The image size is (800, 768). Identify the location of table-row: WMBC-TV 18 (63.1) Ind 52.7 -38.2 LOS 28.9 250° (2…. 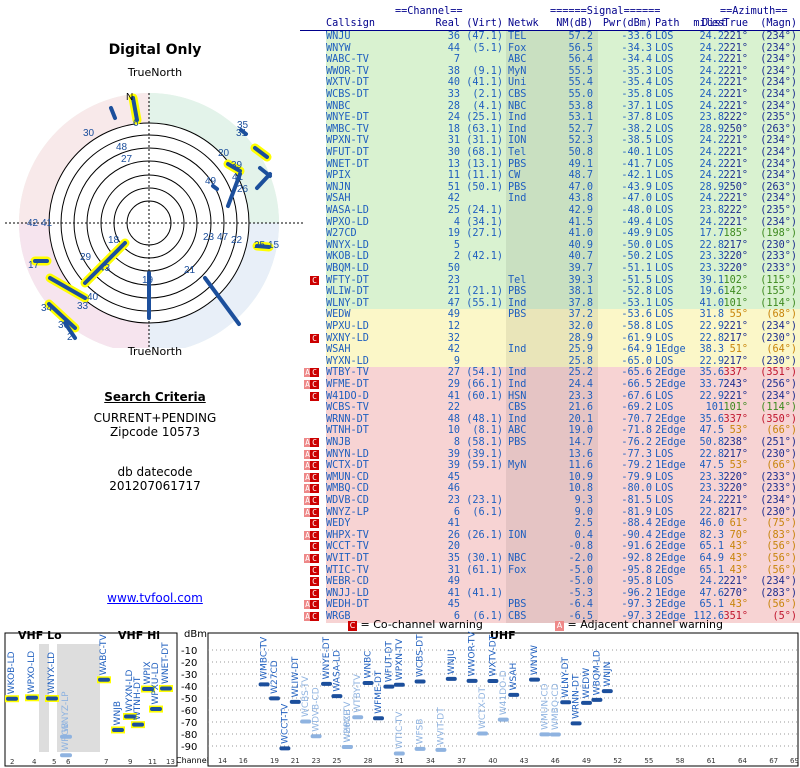
(550, 129).